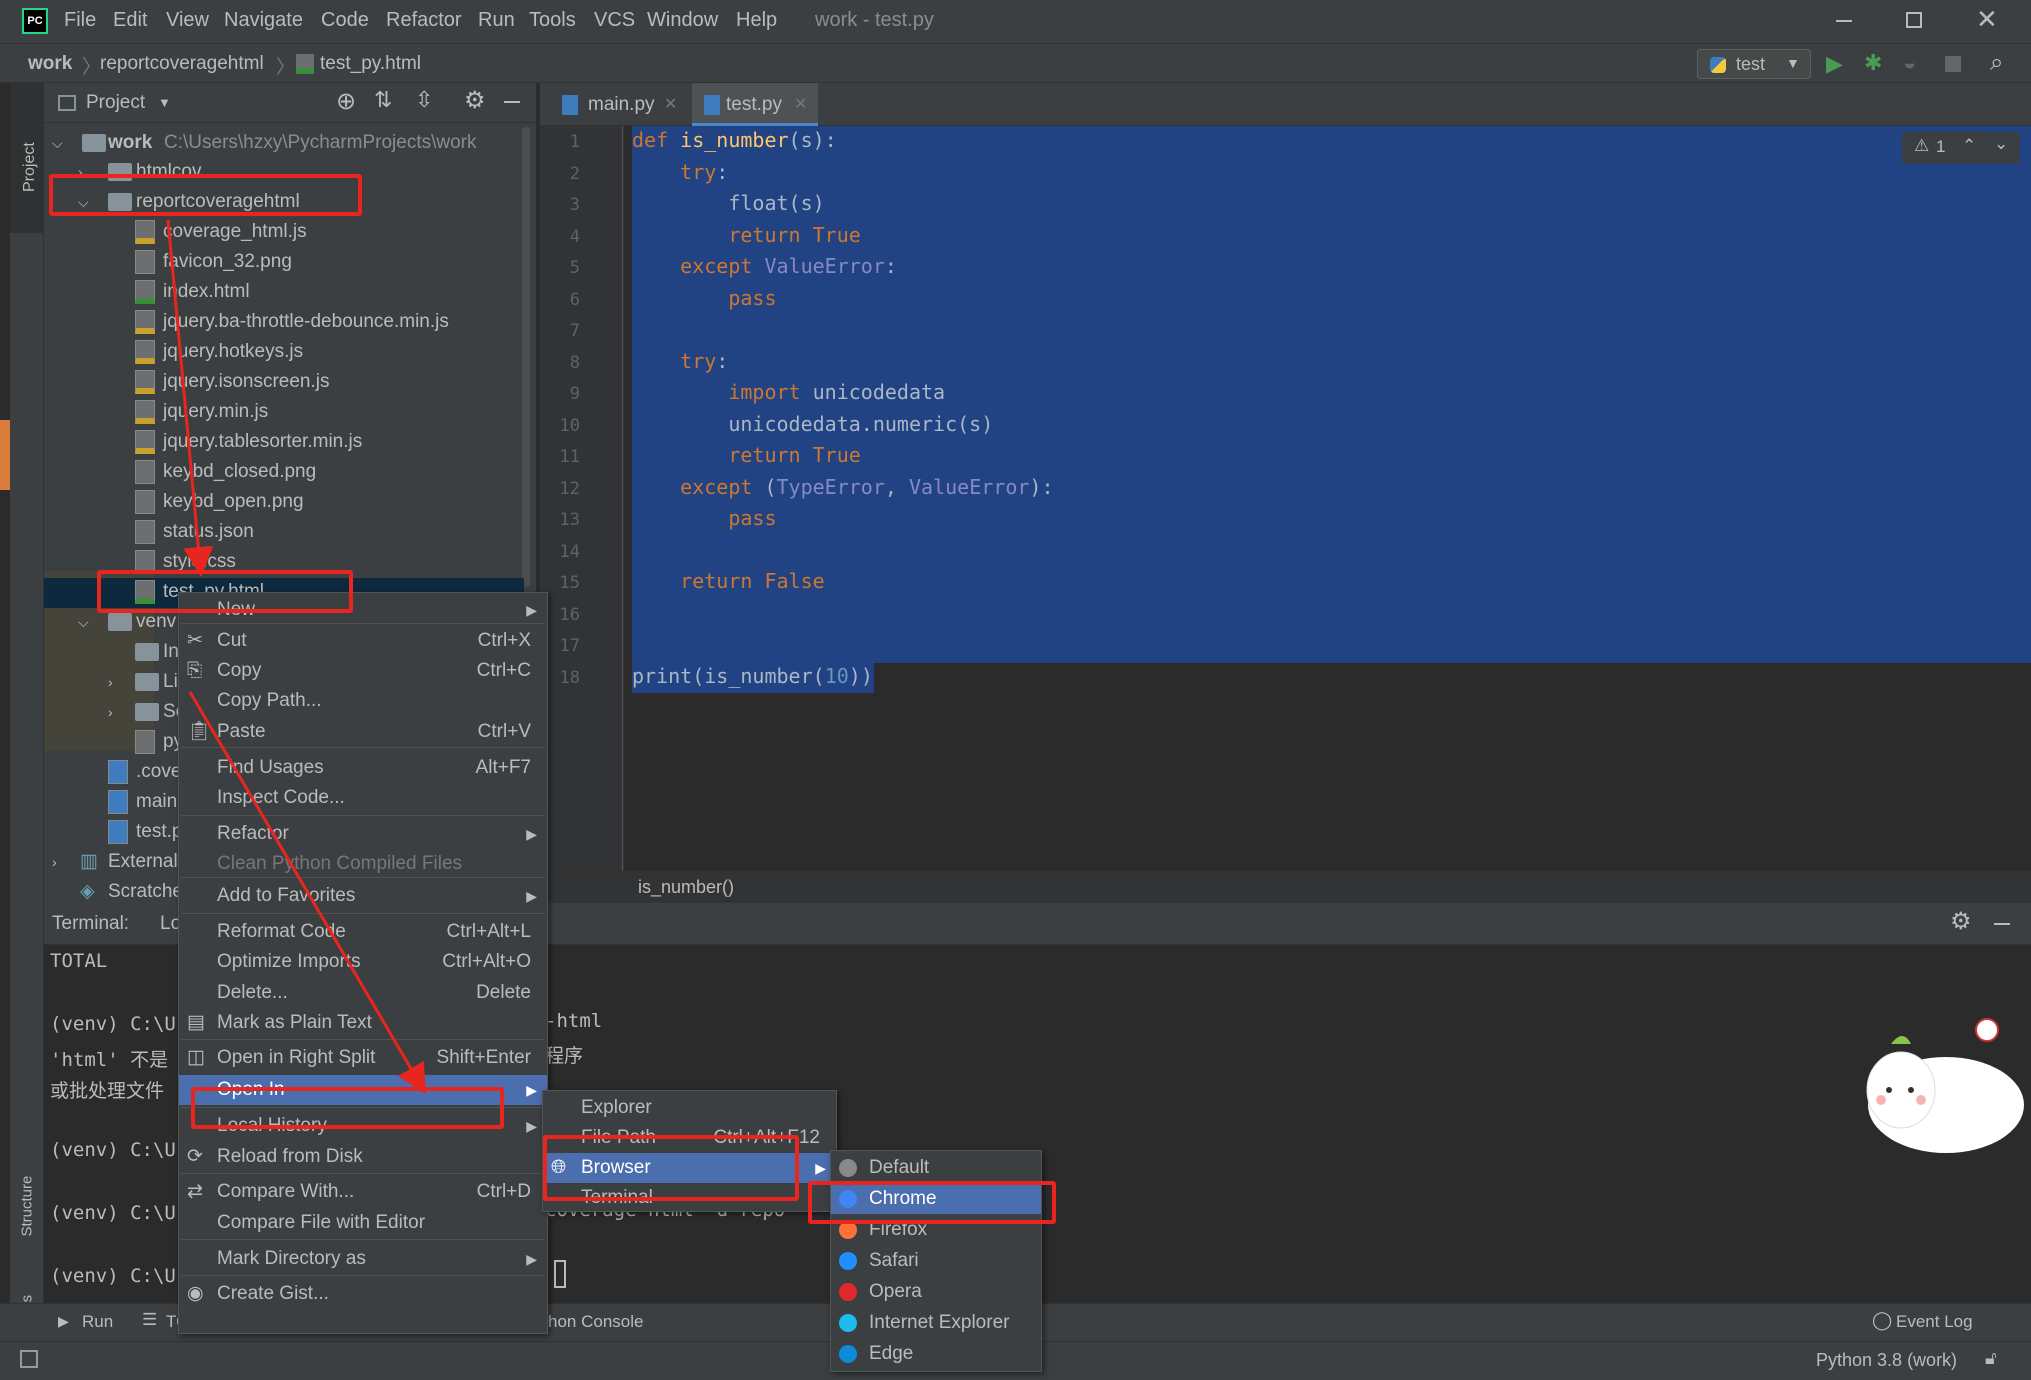  I want to click on structure-tool-tab: Structure, so click(26, 1198).